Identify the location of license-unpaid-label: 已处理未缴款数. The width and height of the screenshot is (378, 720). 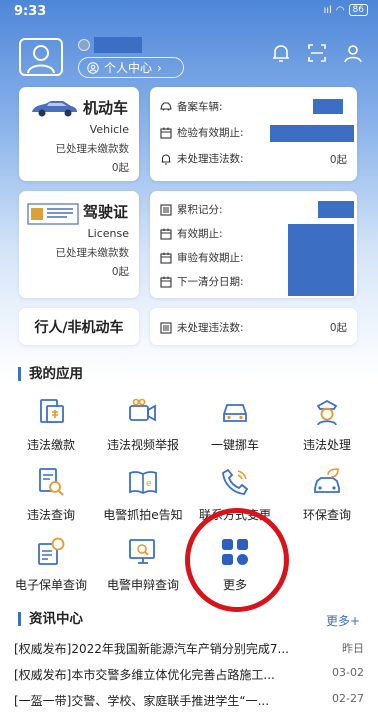
(92, 253).